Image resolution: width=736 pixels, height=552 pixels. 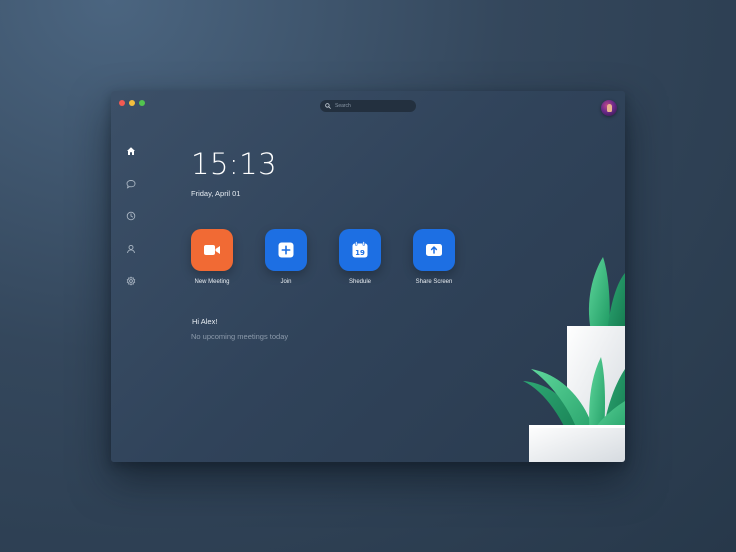 I want to click on sidebar-item-chat, so click(x=131, y=184).